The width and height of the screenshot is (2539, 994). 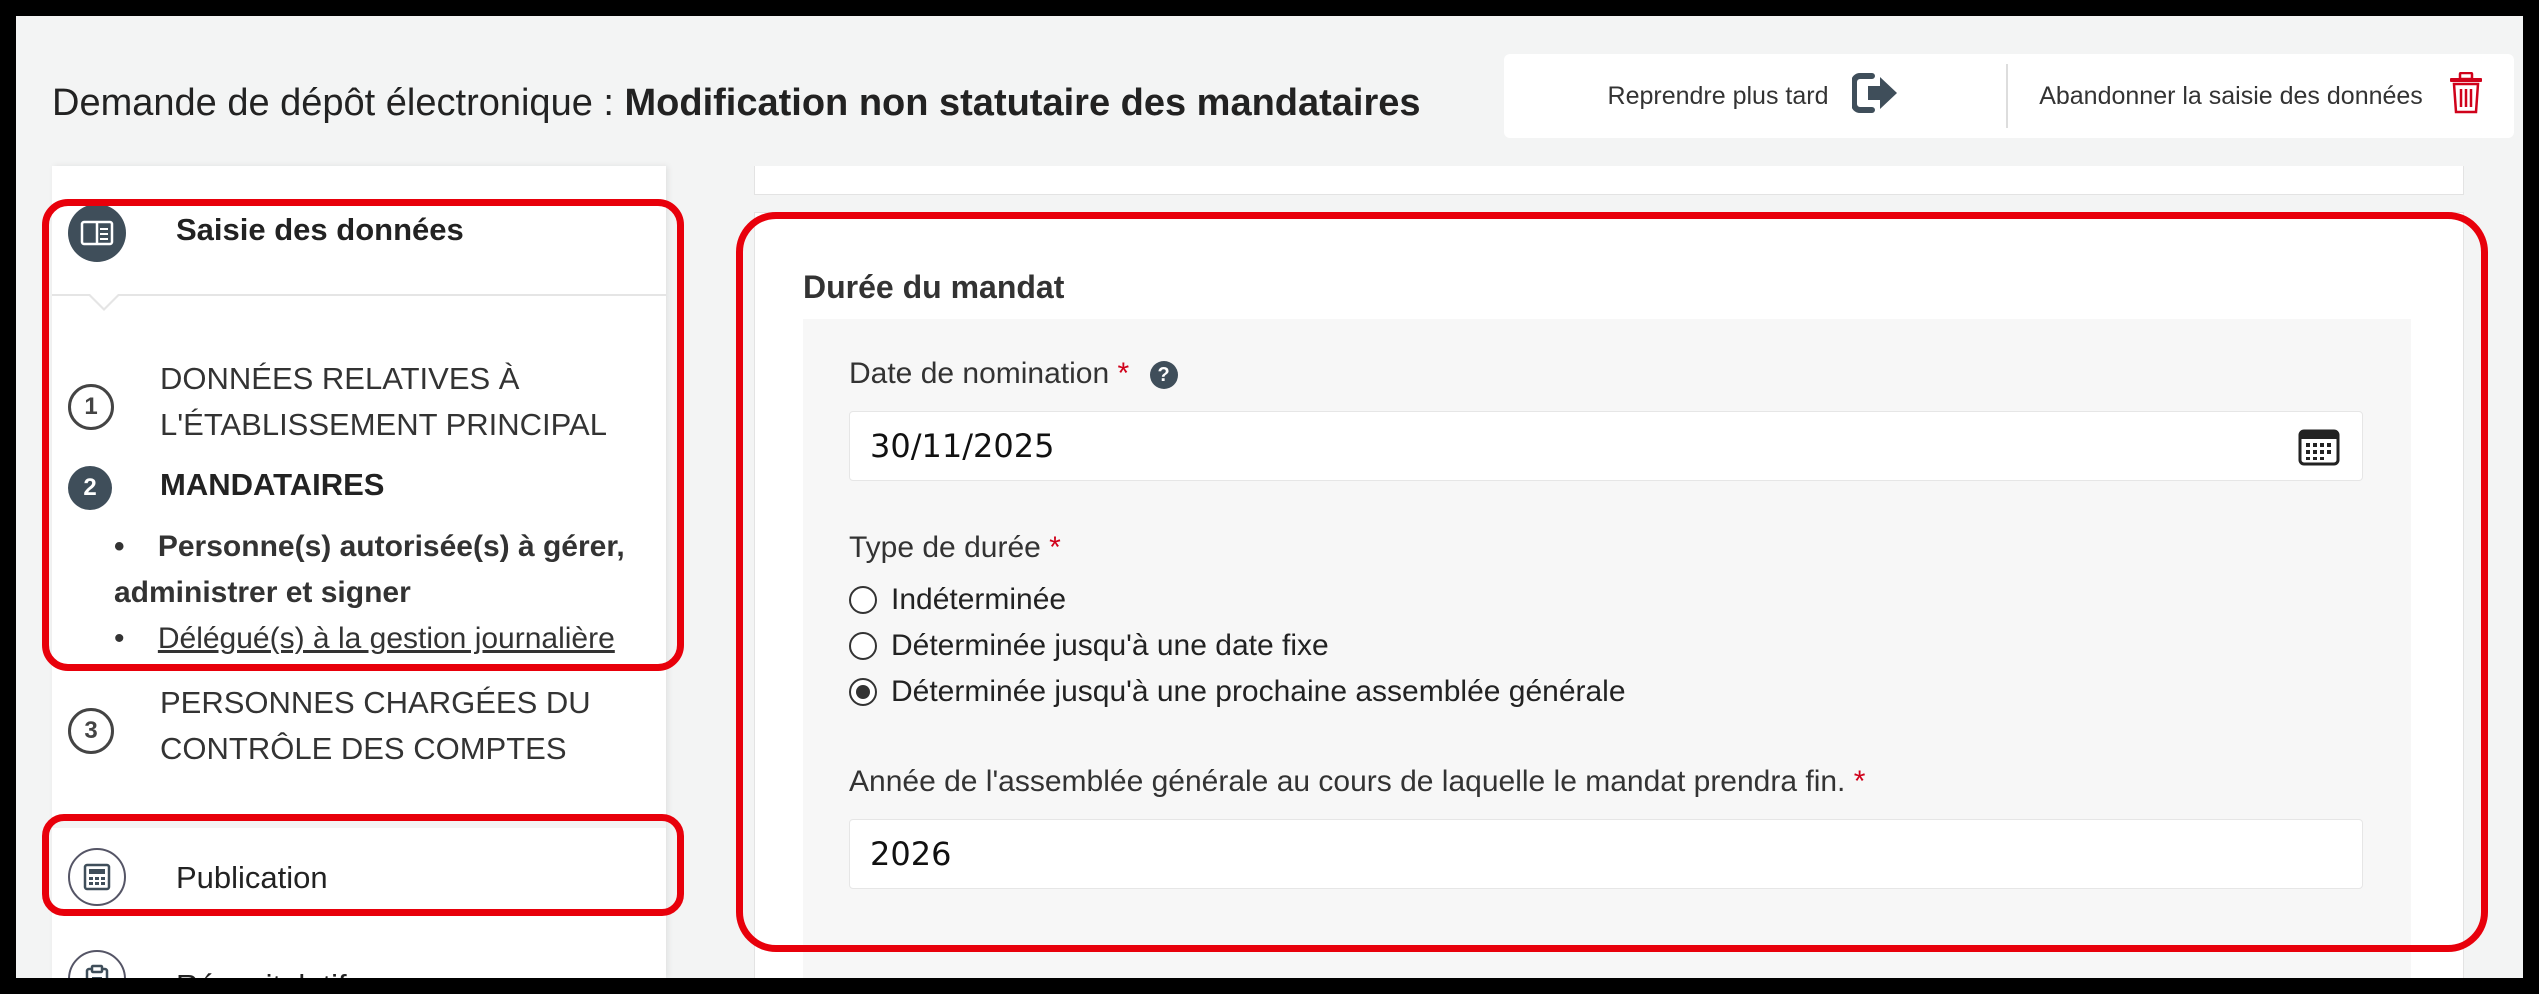 What do you see at coordinates (338, 103) in the screenshot?
I see `page-title-prefix: Demande de dépôt électronique :` at bounding box center [338, 103].